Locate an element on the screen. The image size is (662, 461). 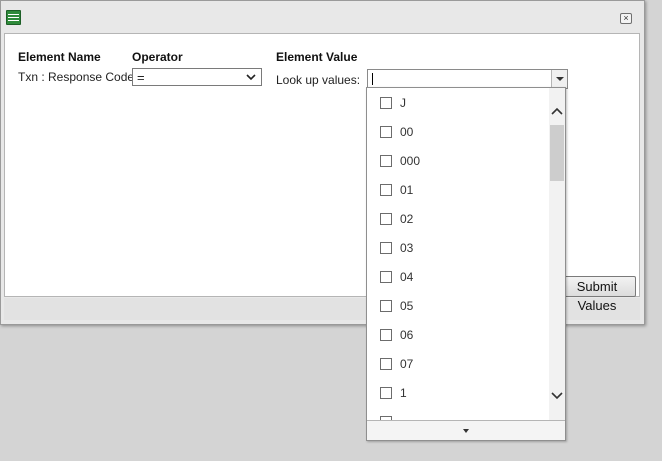
element-name-value: Txn : Response Code is located at coordinates (76, 77).